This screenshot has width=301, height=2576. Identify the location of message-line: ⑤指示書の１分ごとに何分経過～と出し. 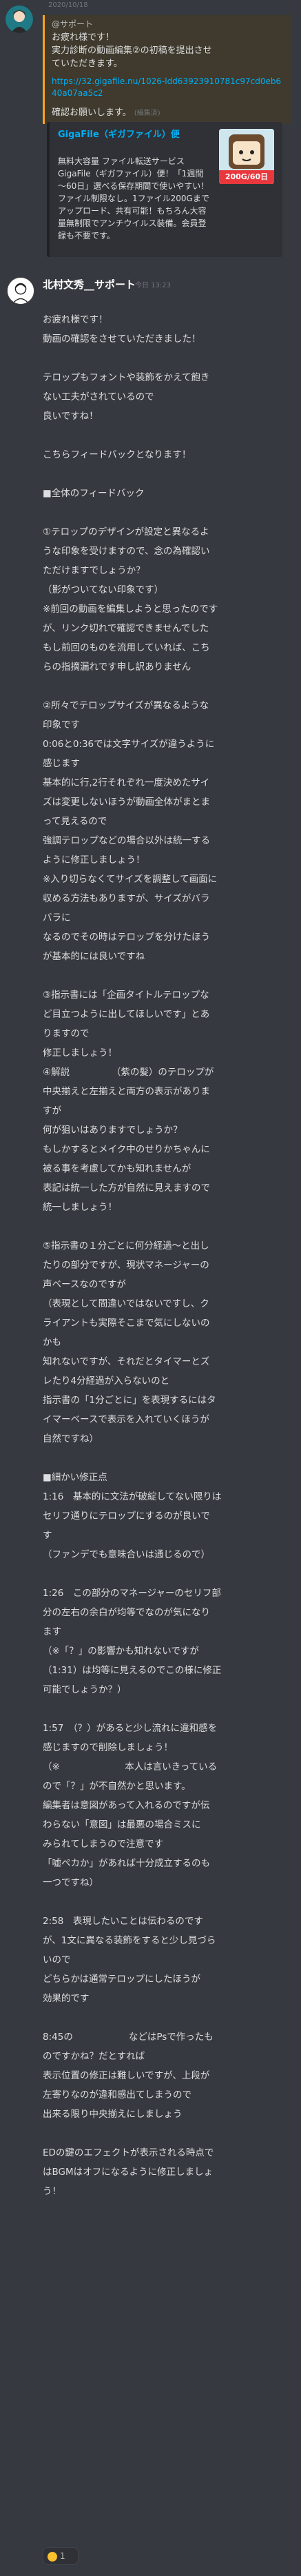
(126, 1245).